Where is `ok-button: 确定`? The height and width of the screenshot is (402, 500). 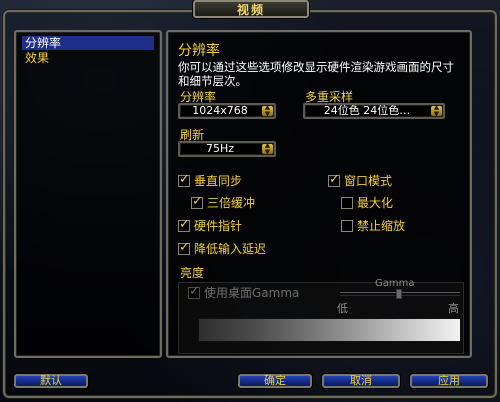
ok-button: 确定 is located at coordinates (275, 381).